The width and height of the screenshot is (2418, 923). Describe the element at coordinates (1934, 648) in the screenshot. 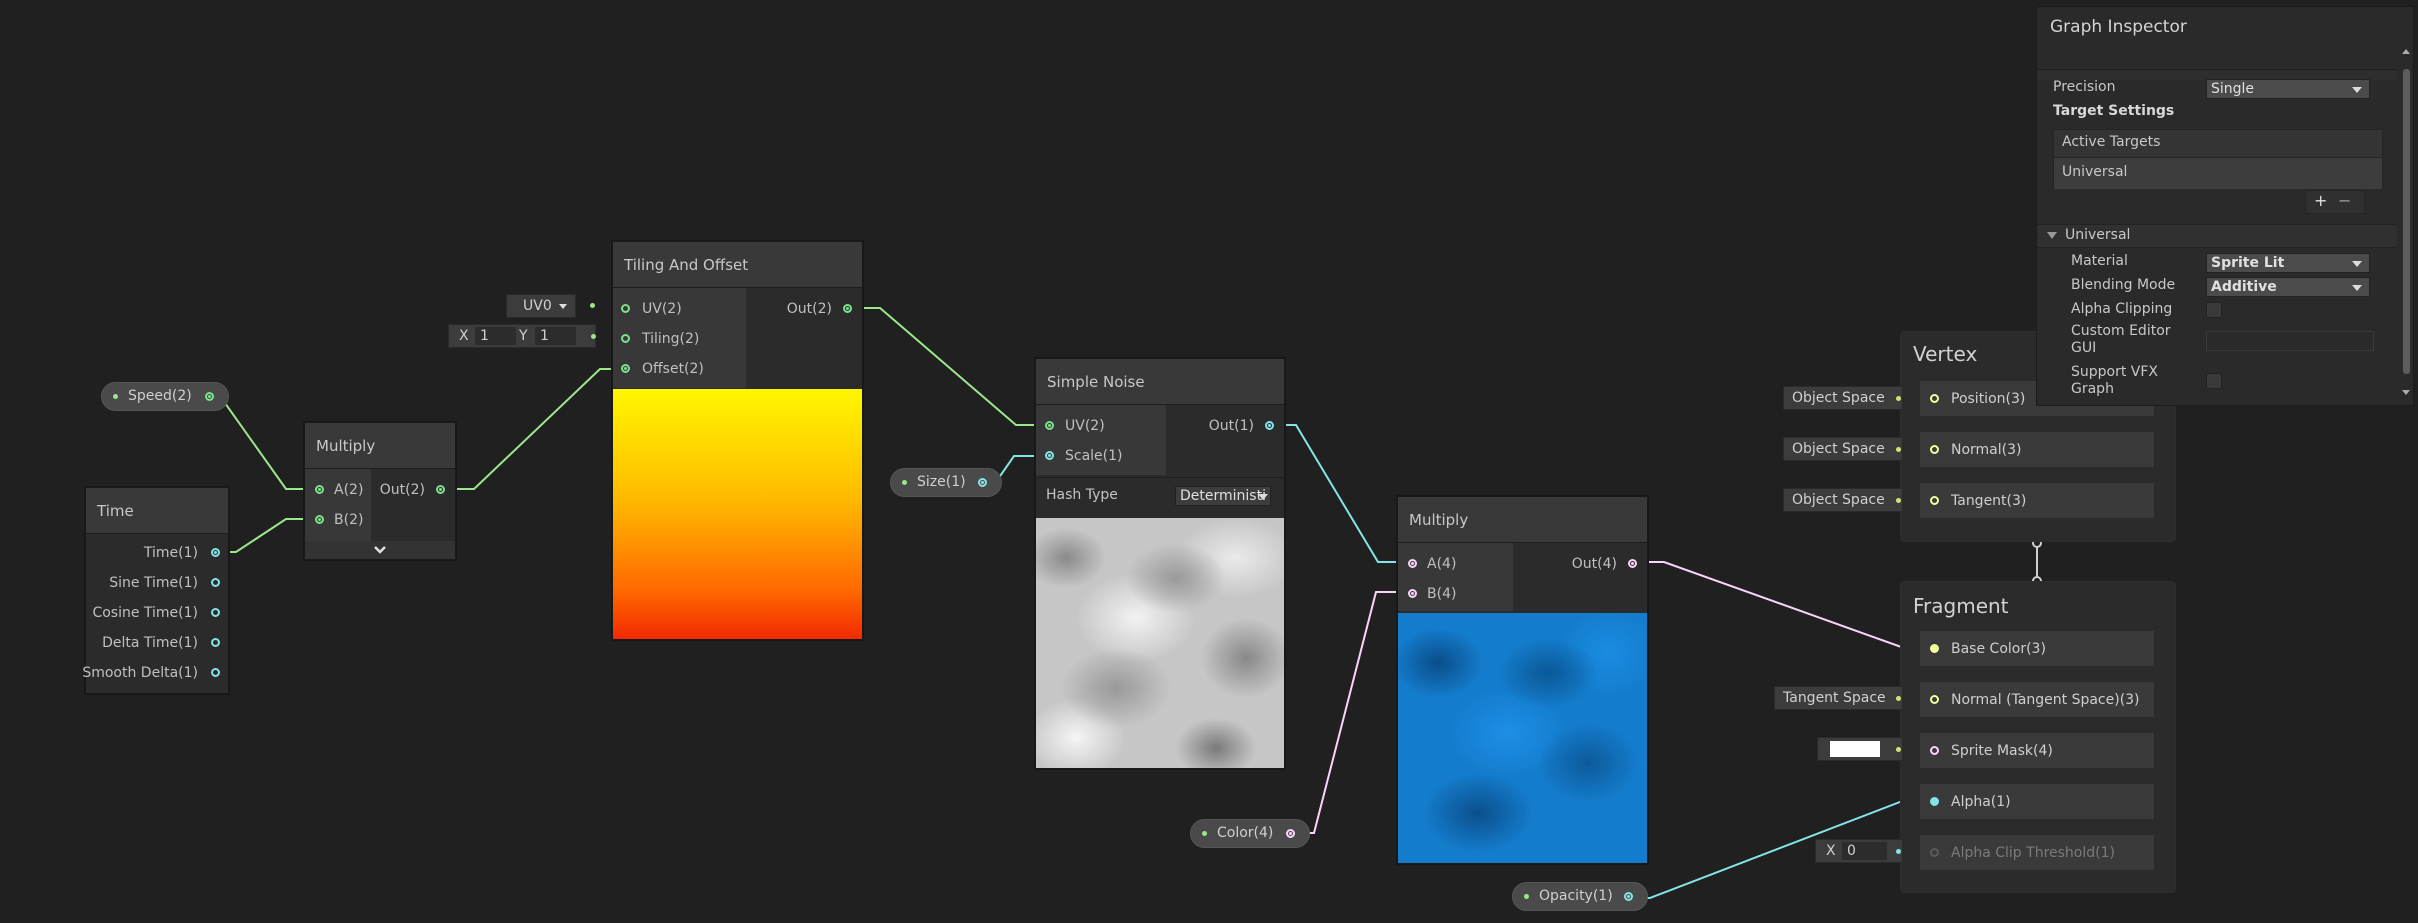

I see `base-color-port` at that location.